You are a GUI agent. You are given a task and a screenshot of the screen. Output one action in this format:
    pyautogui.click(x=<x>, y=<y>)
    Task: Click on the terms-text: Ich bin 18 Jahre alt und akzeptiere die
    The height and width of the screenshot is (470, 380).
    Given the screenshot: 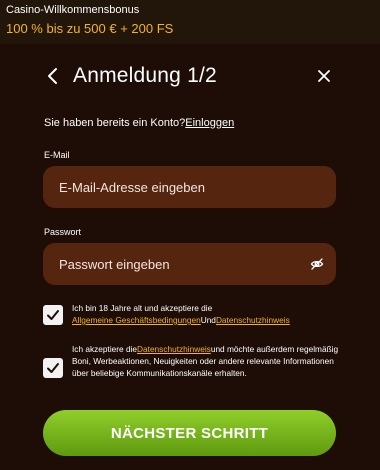 What is the action you would take?
    pyautogui.click(x=142, y=308)
    